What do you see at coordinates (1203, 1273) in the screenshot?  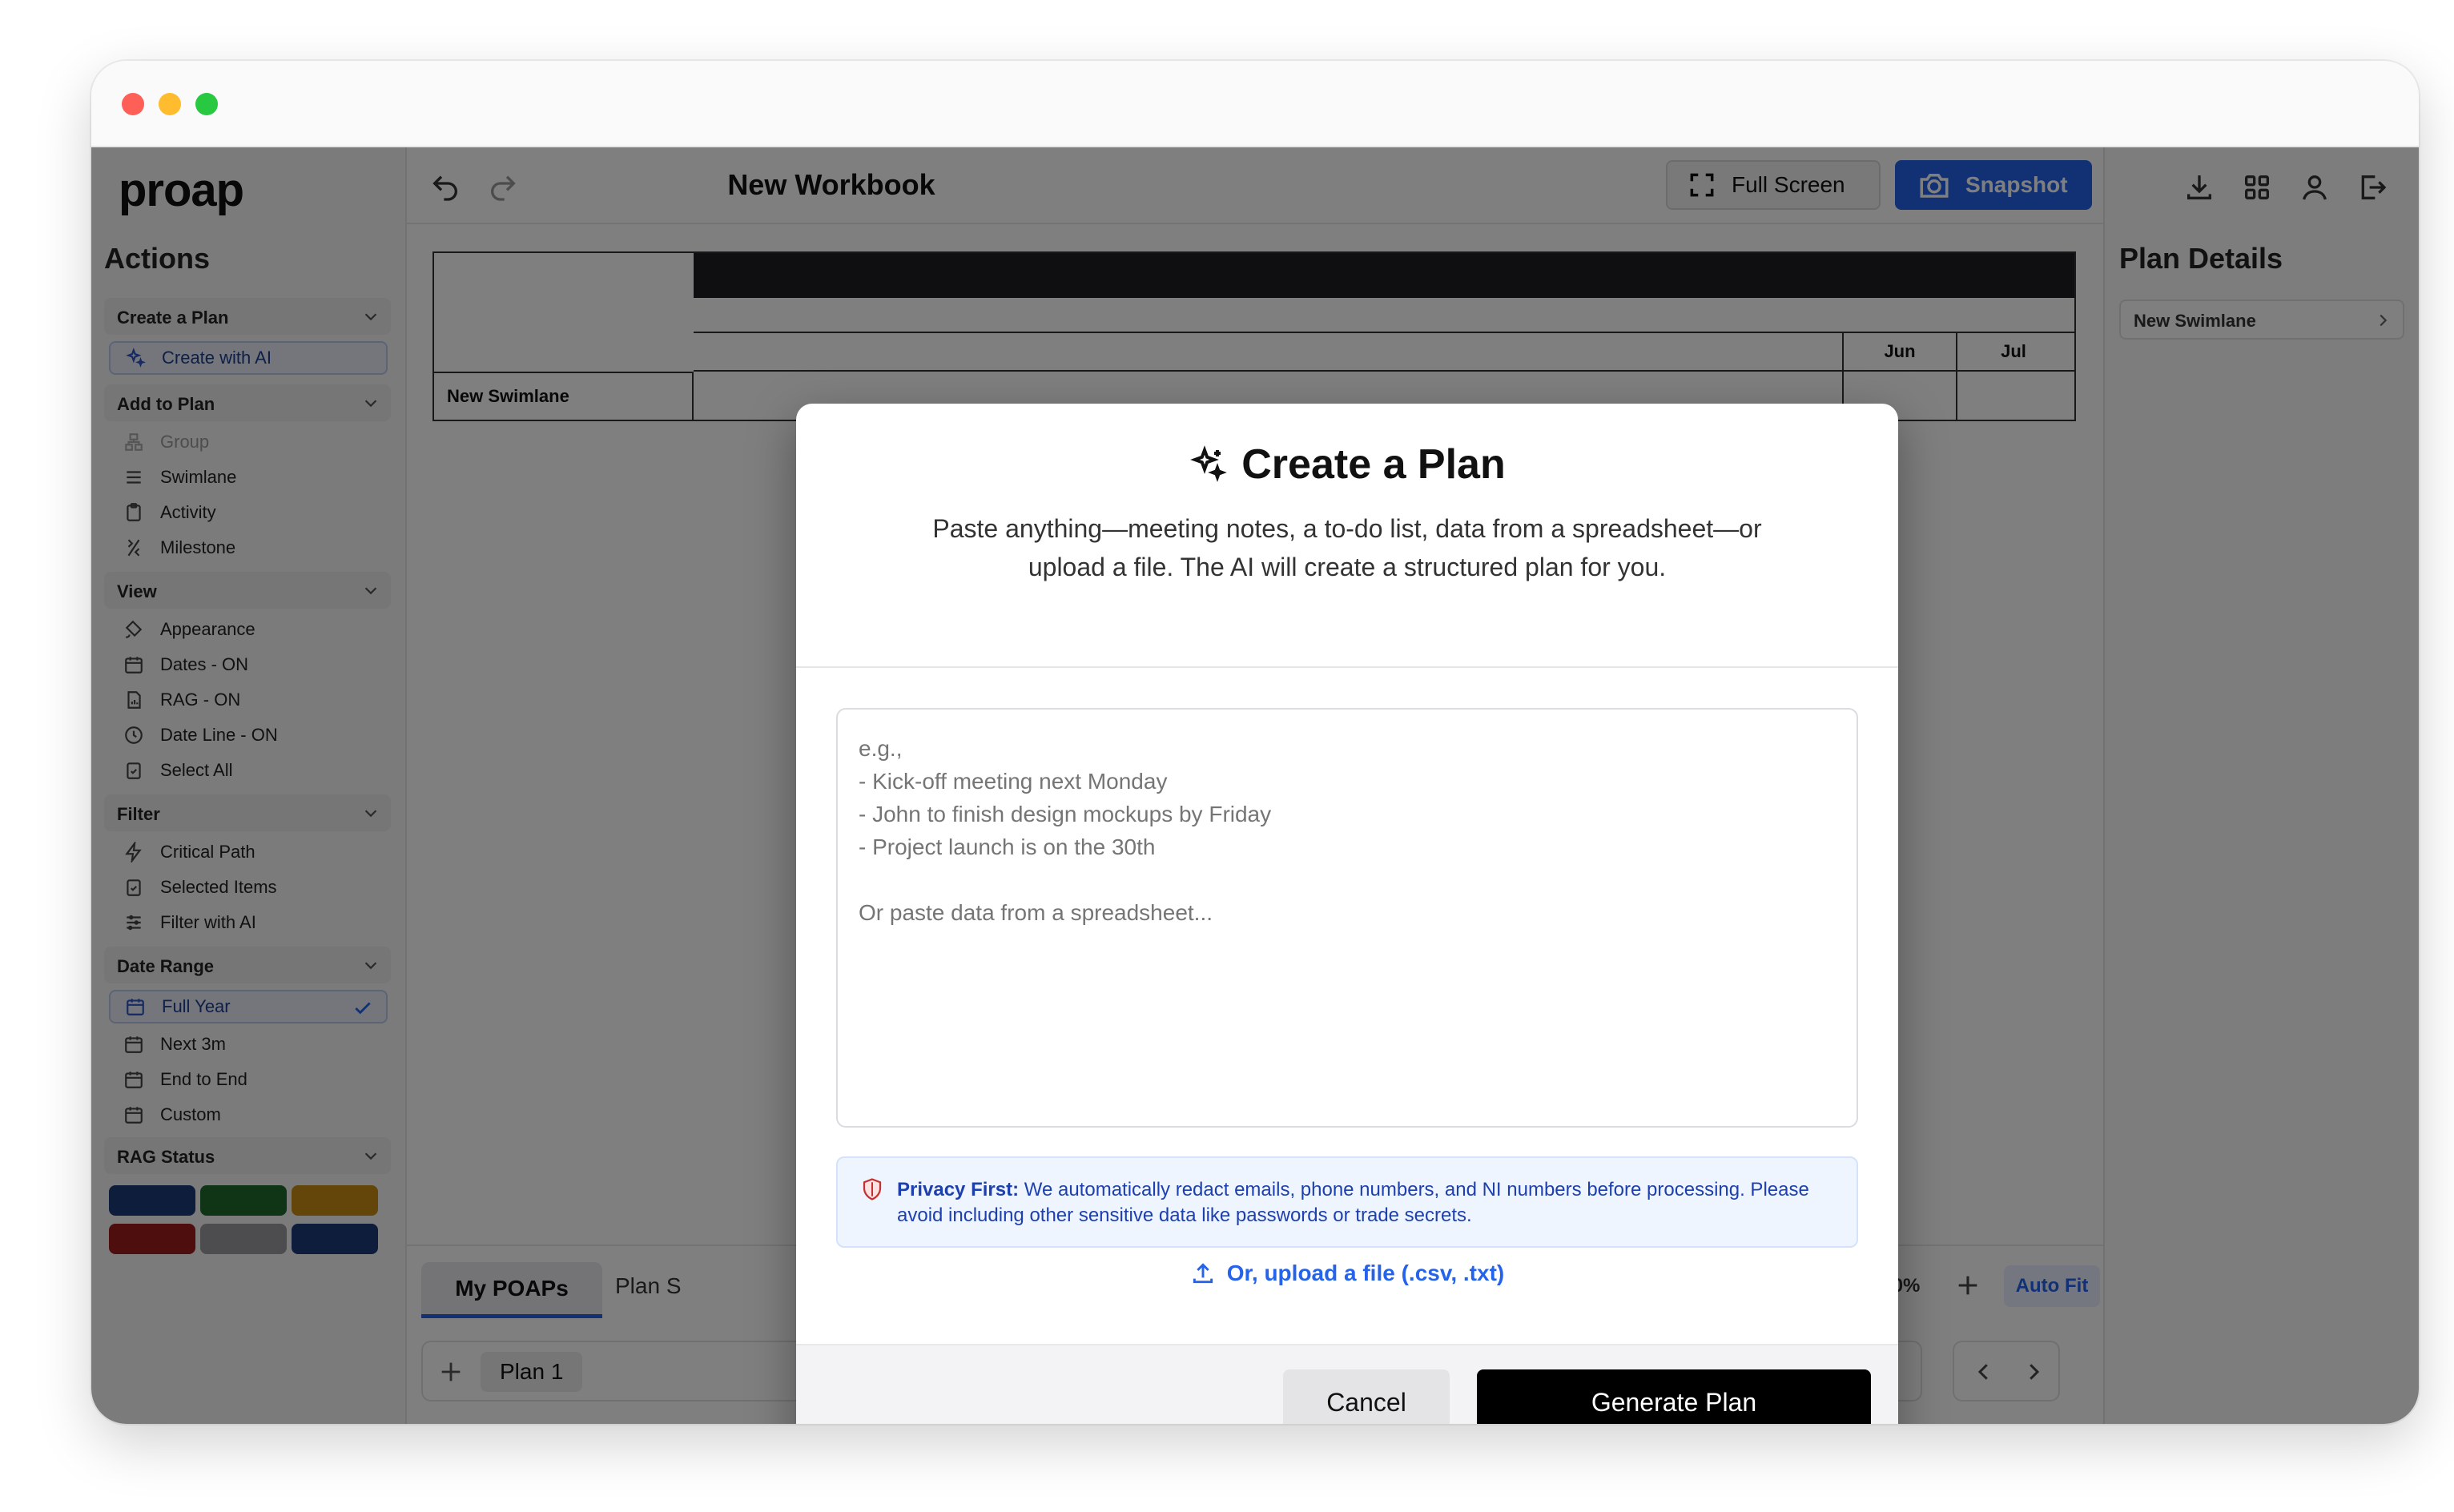 I see `upload-icon` at bounding box center [1203, 1273].